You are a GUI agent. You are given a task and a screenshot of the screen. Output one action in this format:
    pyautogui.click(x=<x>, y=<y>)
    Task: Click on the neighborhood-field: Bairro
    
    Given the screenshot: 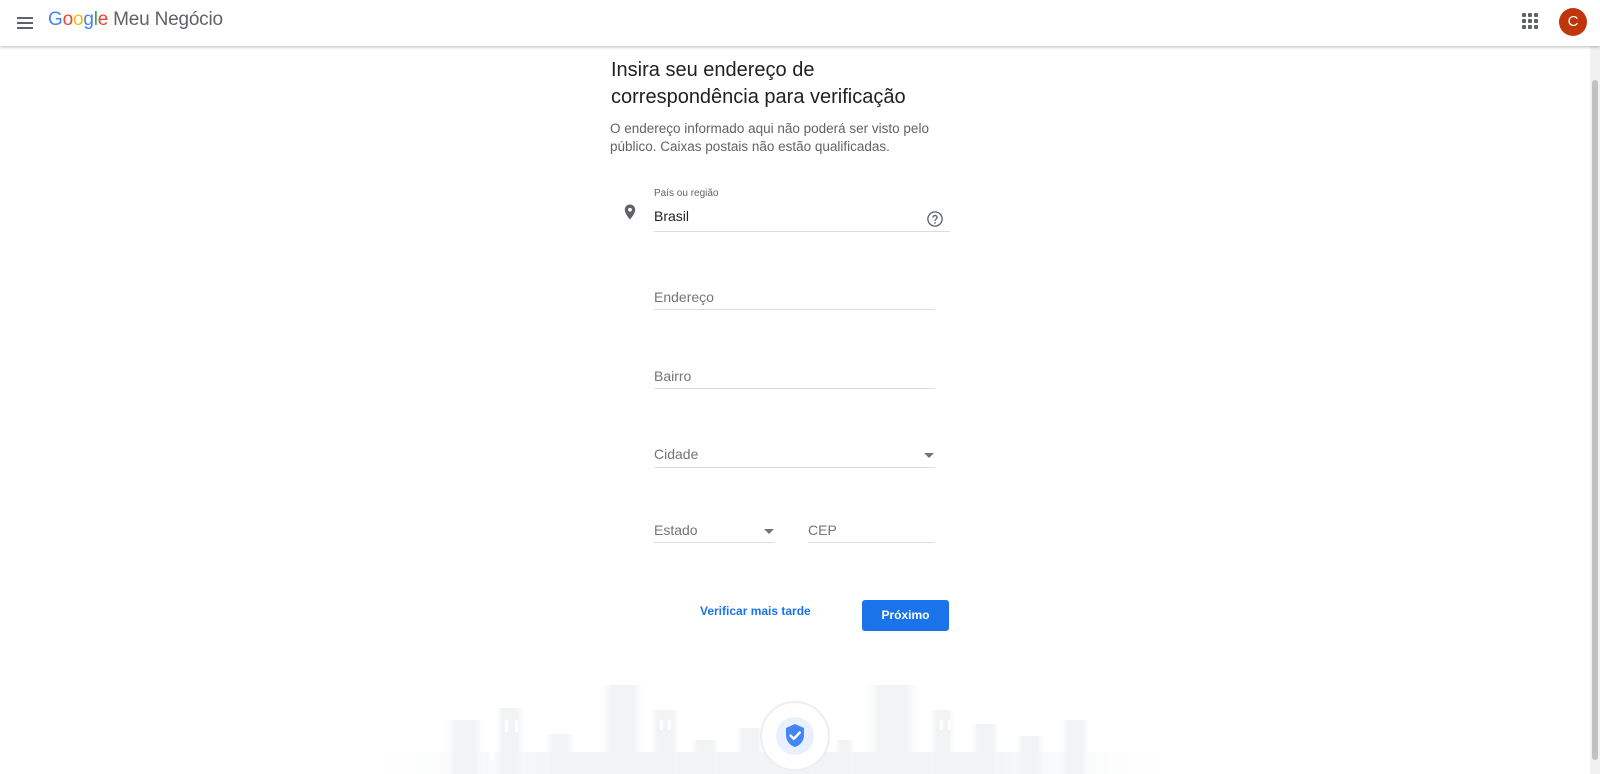 What is the action you would take?
    pyautogui.click(x=794, y=376)
    